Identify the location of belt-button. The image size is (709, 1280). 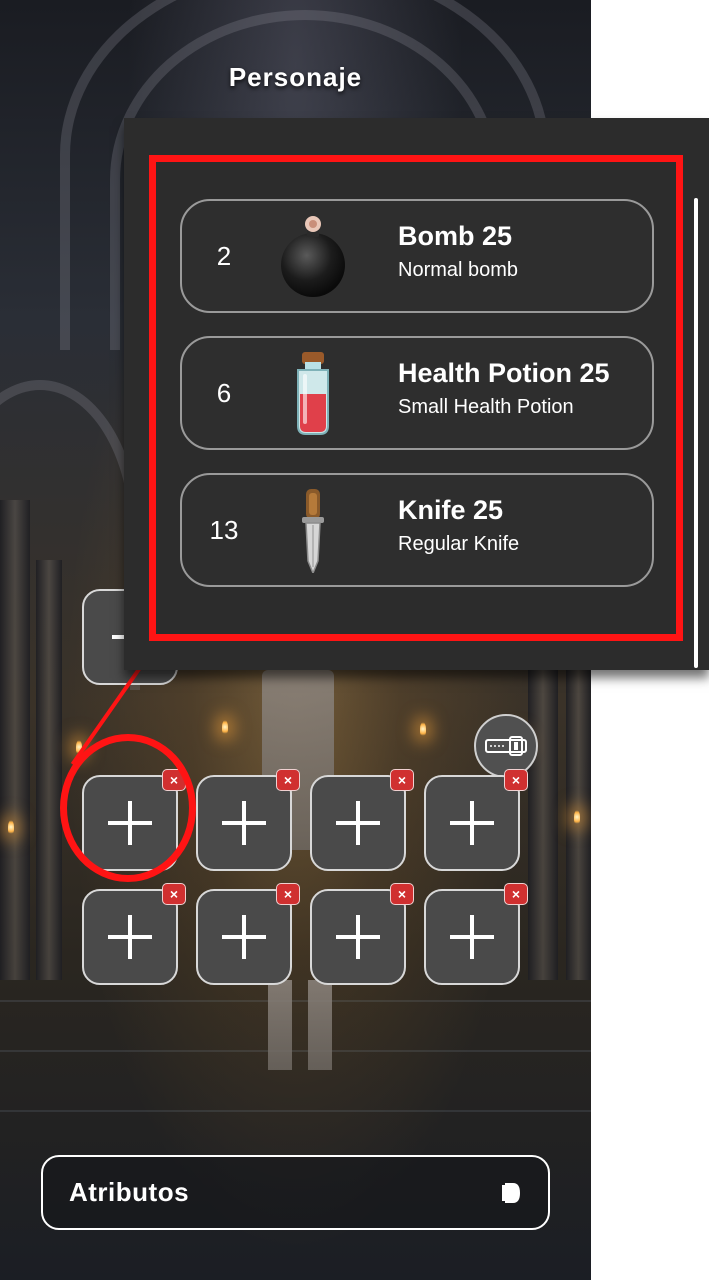
(506, 746).